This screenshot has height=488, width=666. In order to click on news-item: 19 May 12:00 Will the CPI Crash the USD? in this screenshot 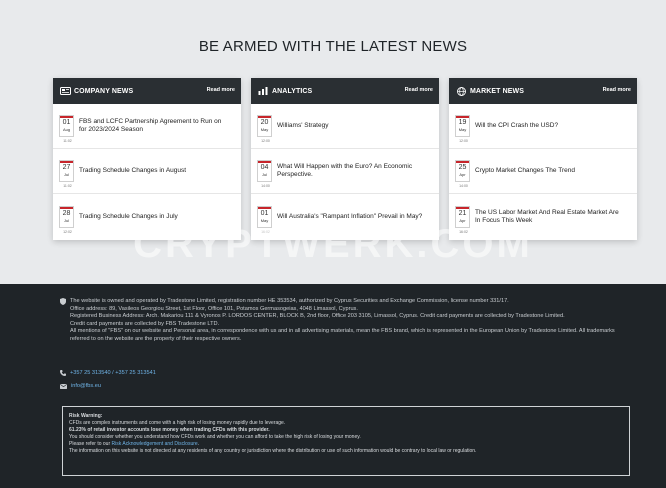, I will do `click(543, 126)`.